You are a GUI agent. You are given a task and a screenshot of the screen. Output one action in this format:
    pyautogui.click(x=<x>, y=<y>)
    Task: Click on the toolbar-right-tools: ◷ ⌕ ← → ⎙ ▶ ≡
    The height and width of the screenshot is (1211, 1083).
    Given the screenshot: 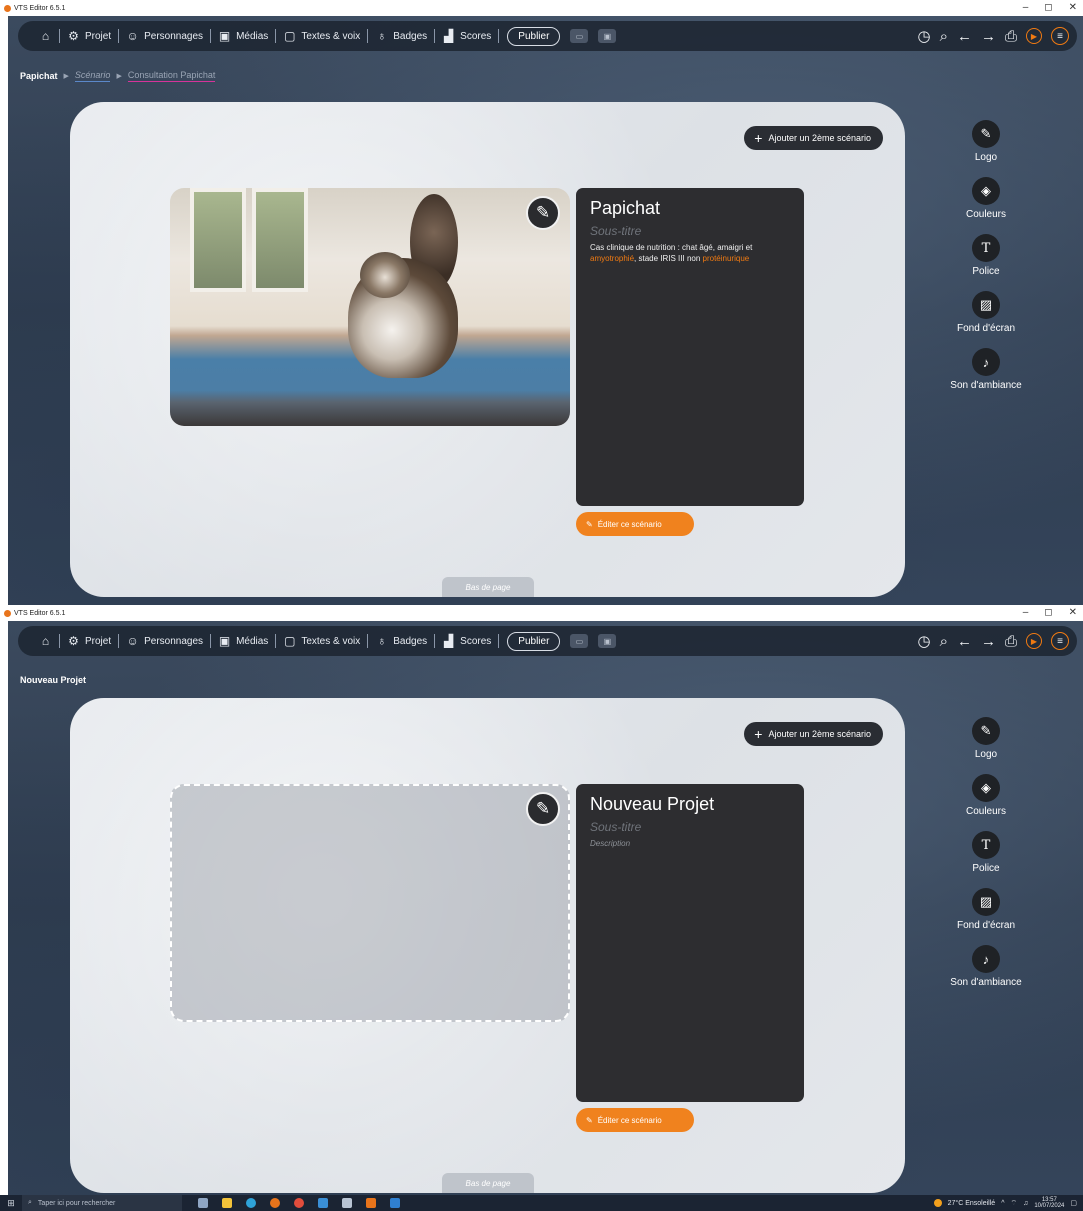 What is the action you would take?
    pyautogui.click(x=993, y=36)
    